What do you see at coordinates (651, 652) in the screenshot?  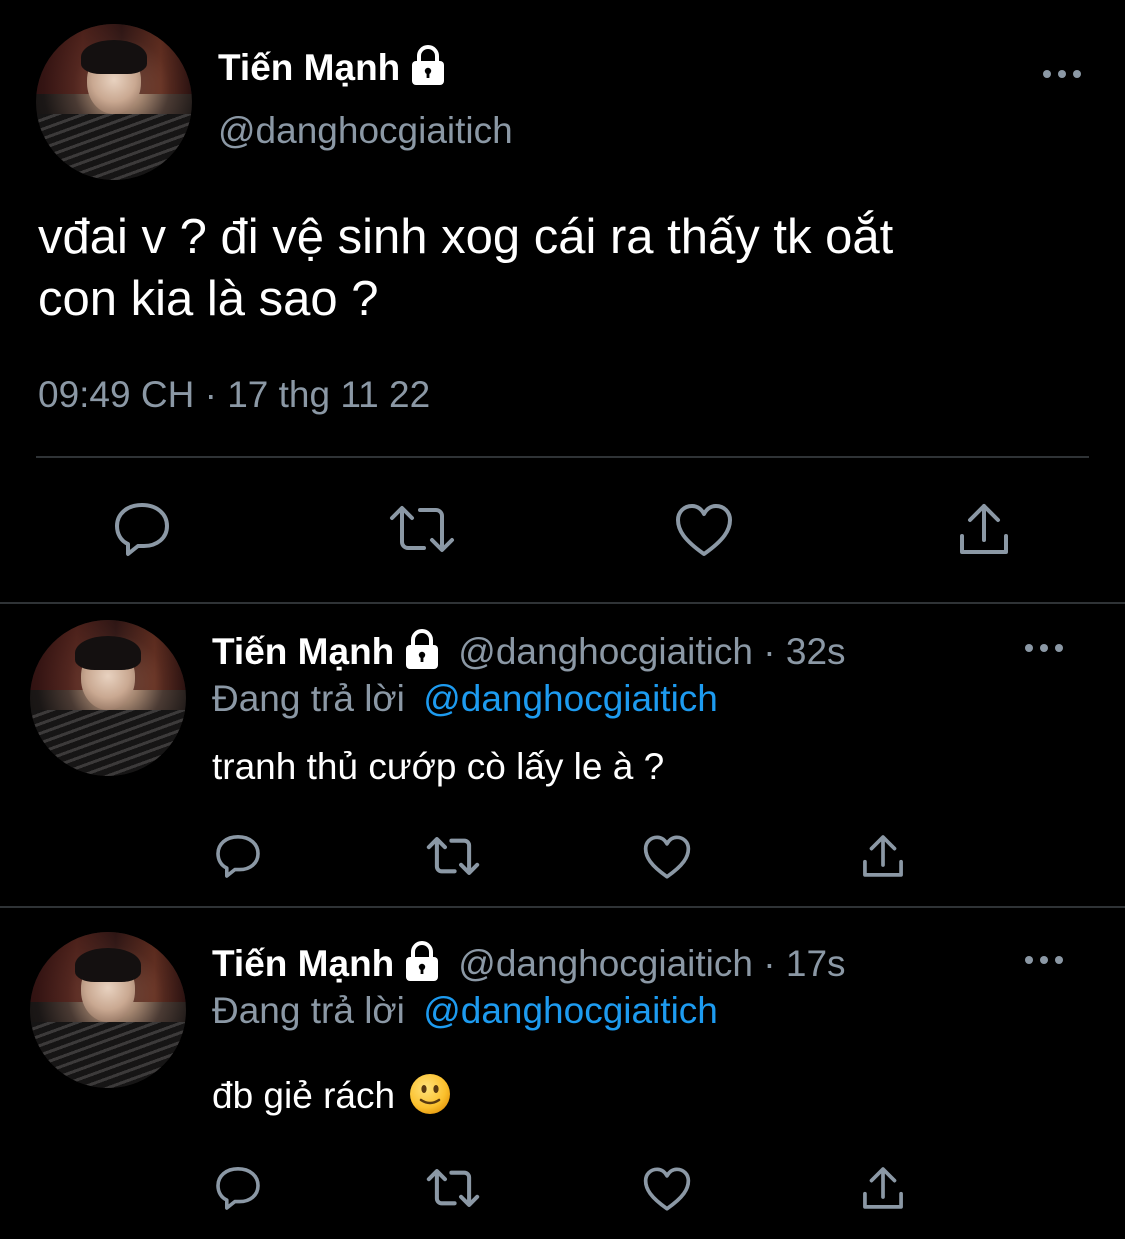 I see `handle-and-time: @danghocgiaitich · 32s` at bounding box center [651, 652].